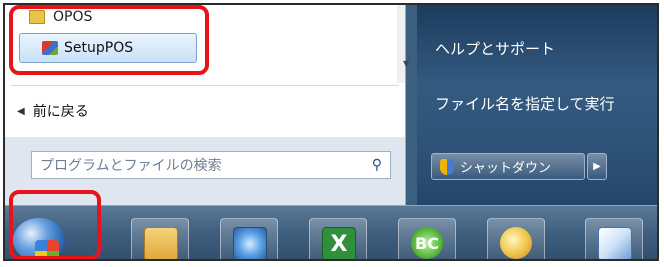  Describe the element at coordinates (495, 48) in the screenshot. I see `help-and-support-link: ヘルプとサポート` at that location.